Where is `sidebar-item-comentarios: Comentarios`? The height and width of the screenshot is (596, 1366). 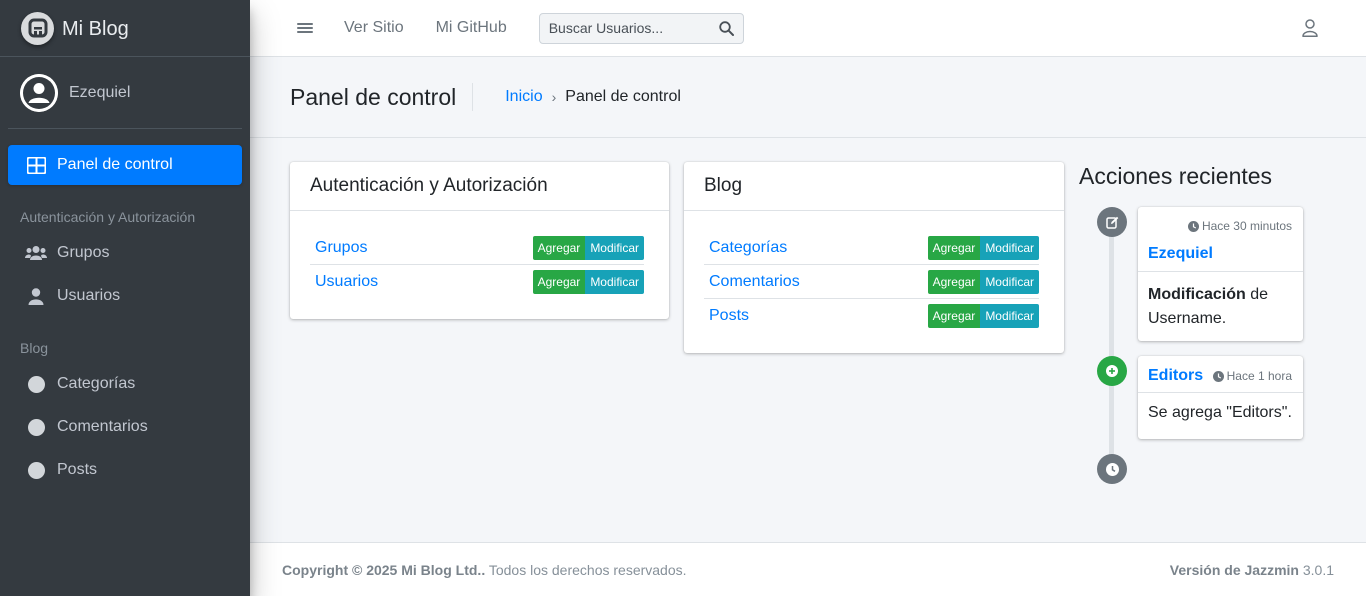 sidebar-item-comentarios: Comentarios is located at coordinates (125, 427).